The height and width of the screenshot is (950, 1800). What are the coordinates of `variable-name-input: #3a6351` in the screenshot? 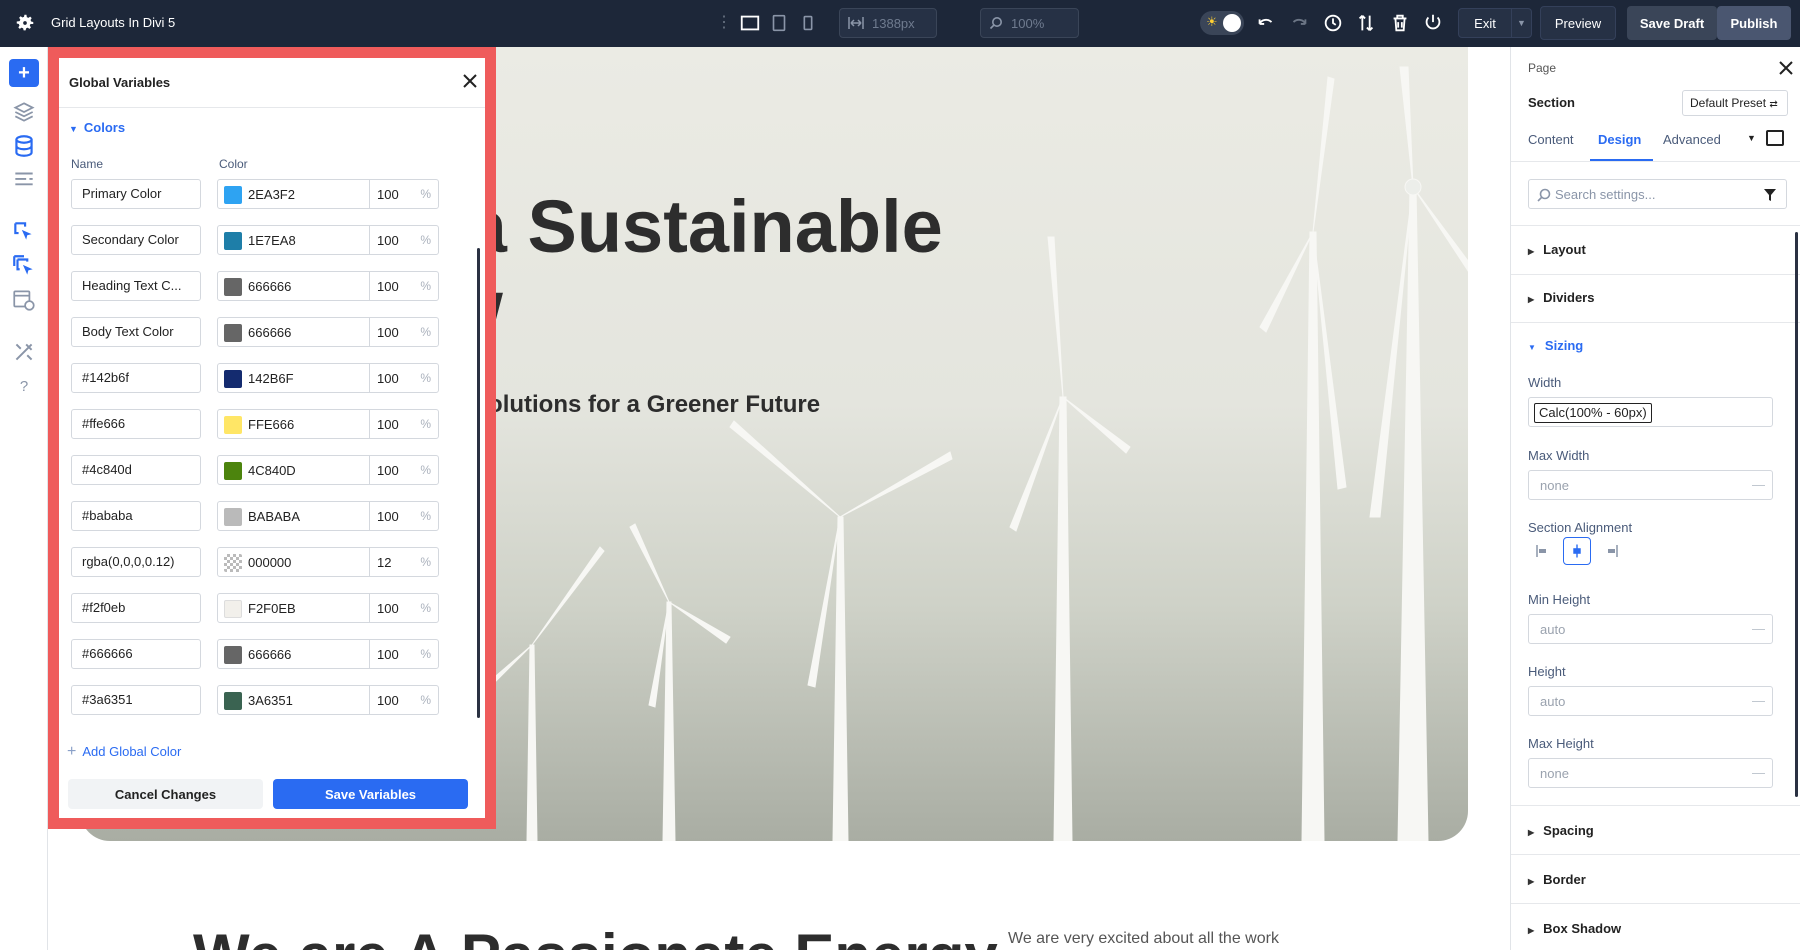 It's located at (136, 700).